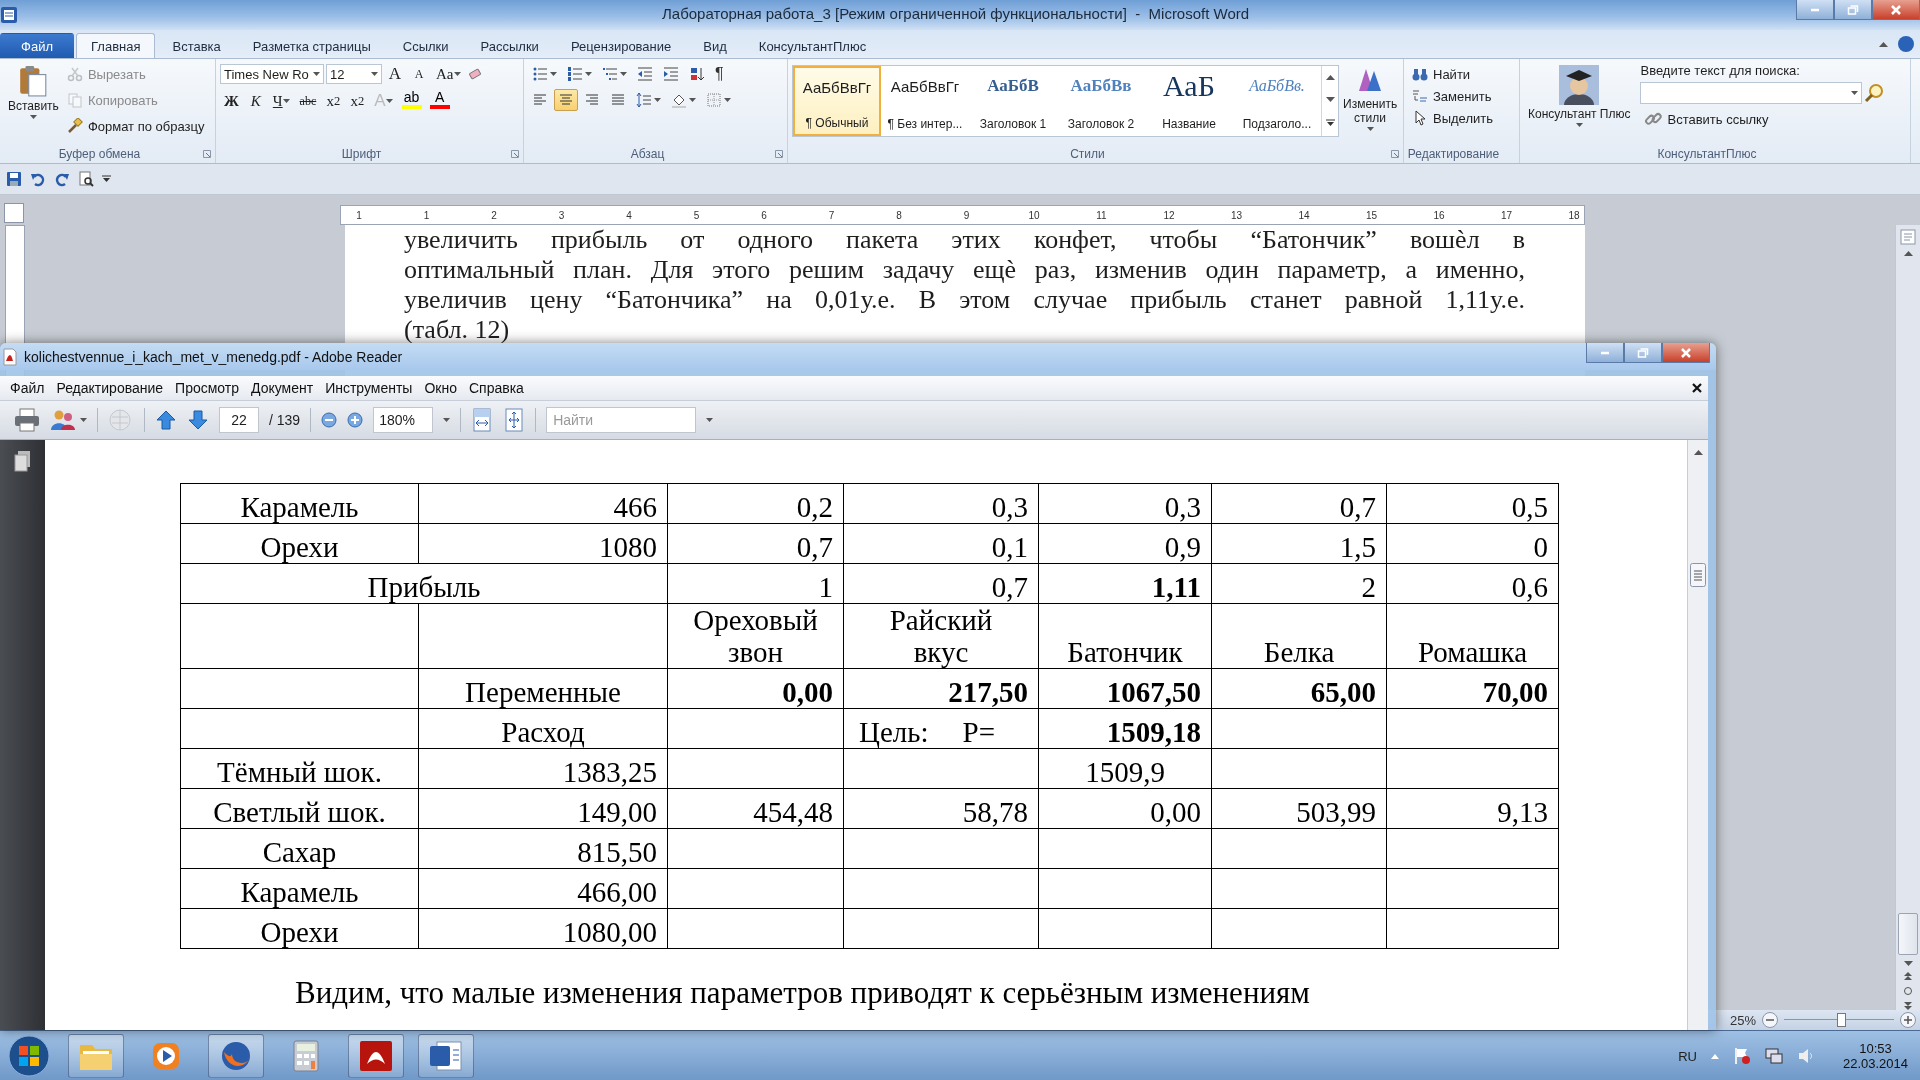  Describe the element at coordinates (308, 101) in the screenshot. I see `format-button: abc` at that location.